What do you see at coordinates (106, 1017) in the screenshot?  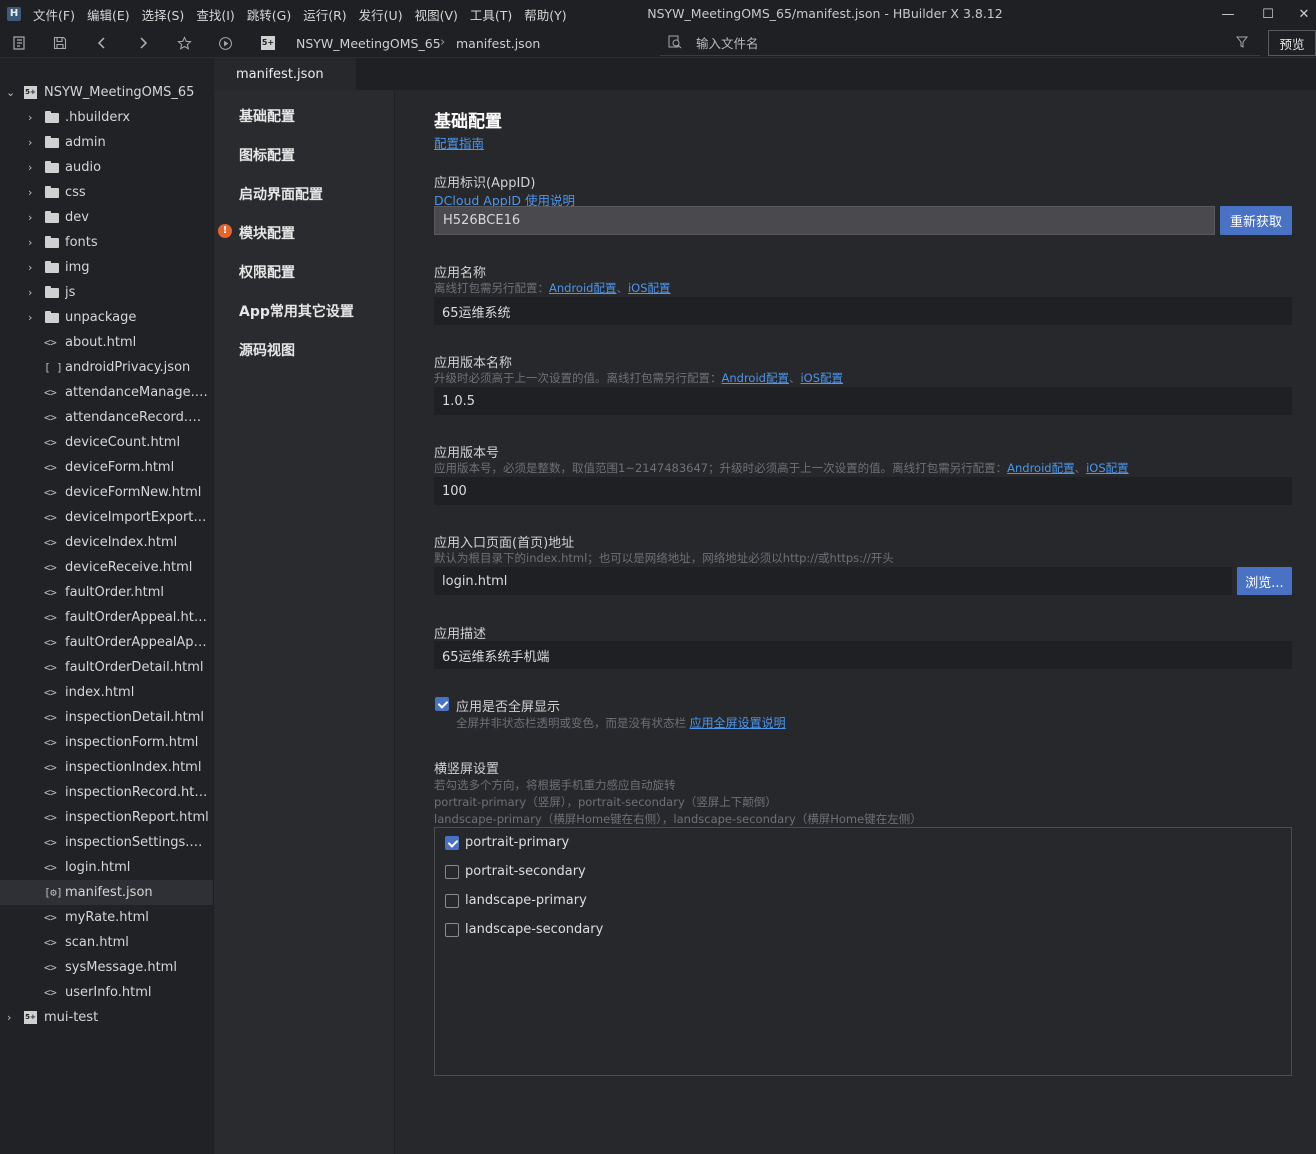 I see `tree-project-mui-test: › 5+ mui-test` at bounding box center [106, 1017].